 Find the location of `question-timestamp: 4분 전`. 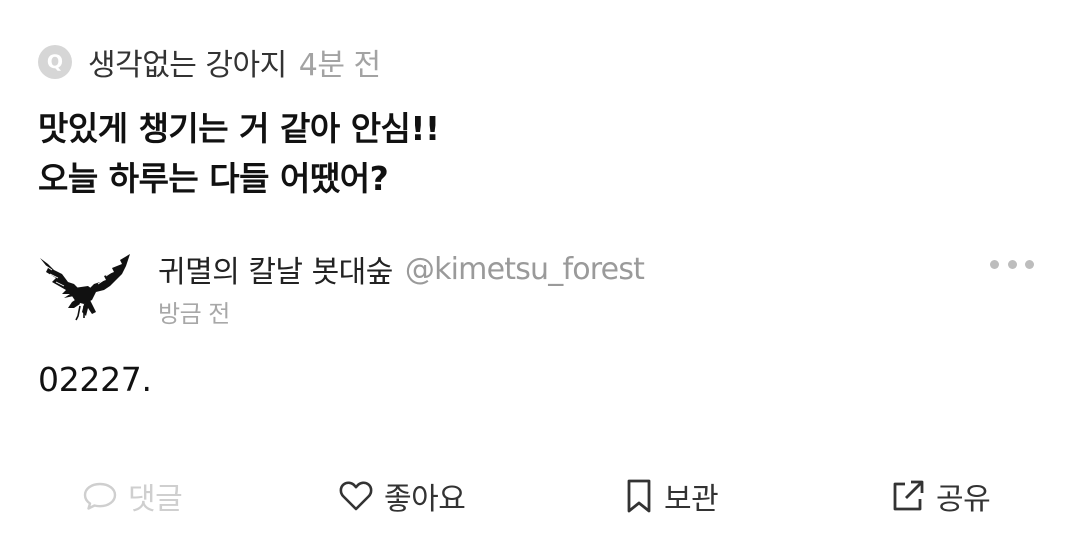

question-timestamp: 4분 전 is located at coordinates (339, 65).